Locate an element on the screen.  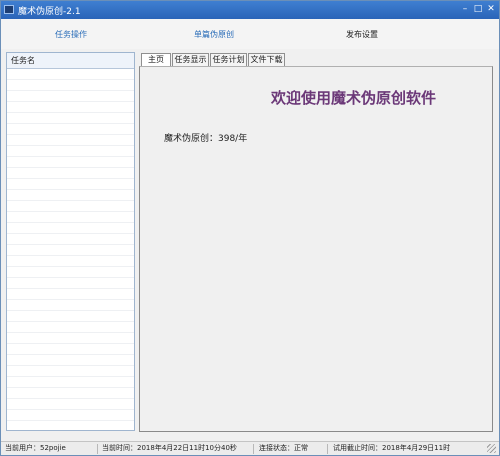
status-current-time: 当前时间：2018年4月22日11时10分40秒 is located at coordinates (169, 448).